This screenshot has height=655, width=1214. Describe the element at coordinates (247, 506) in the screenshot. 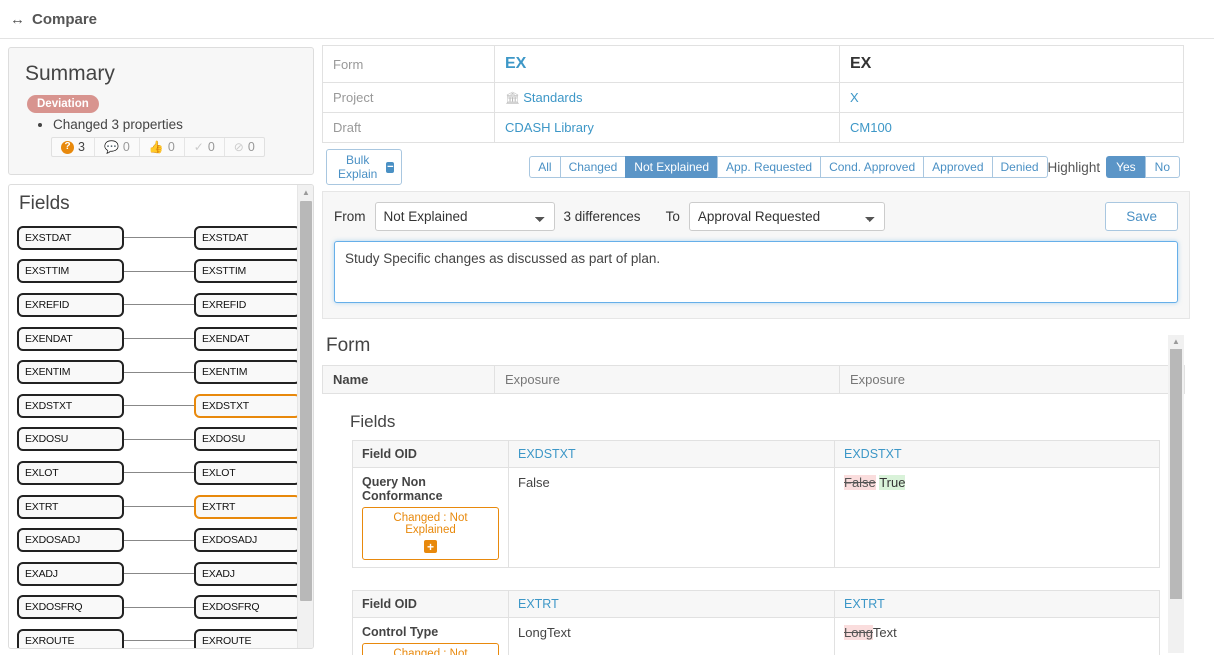

I see `field-box-right: EXTRT` at that location.